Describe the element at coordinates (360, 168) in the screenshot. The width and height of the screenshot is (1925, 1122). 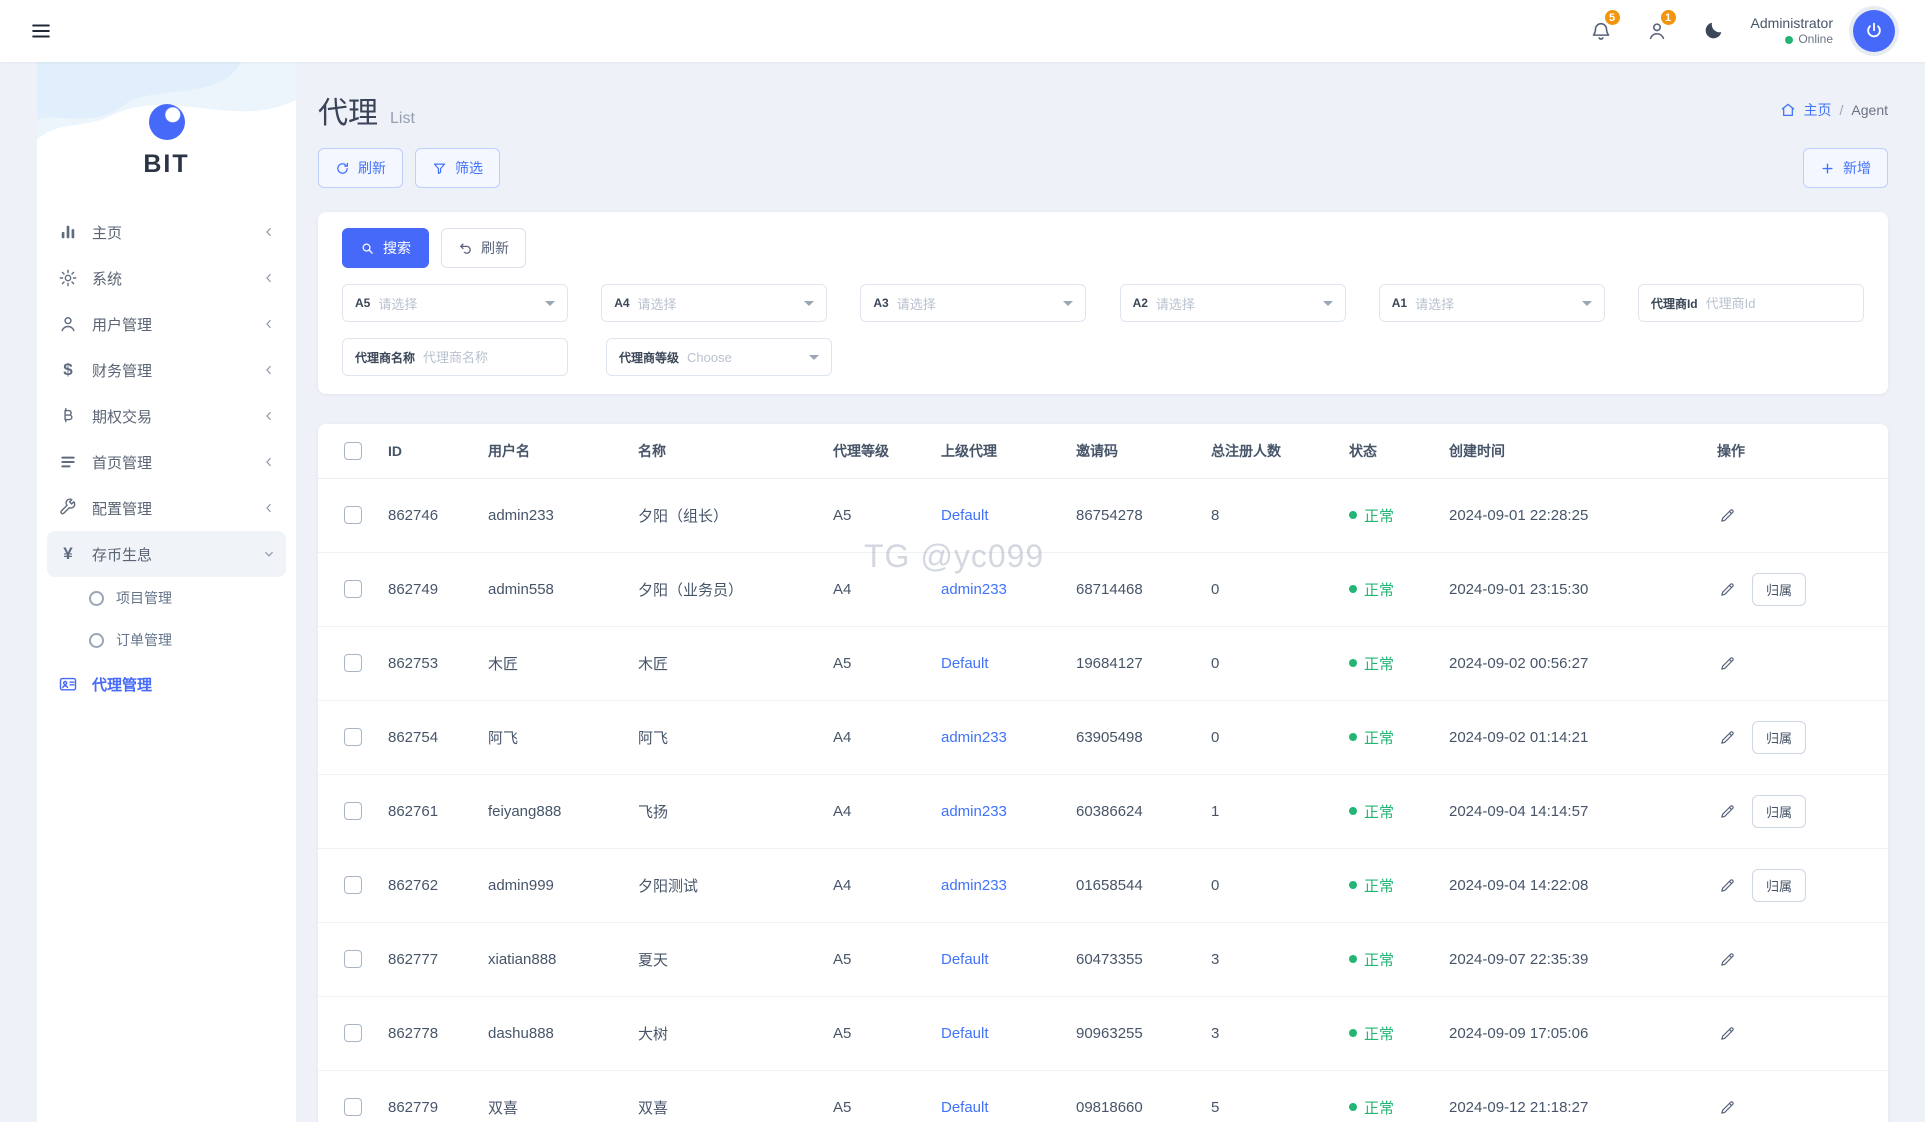
I see `refresh-button: 刷新` at that location.